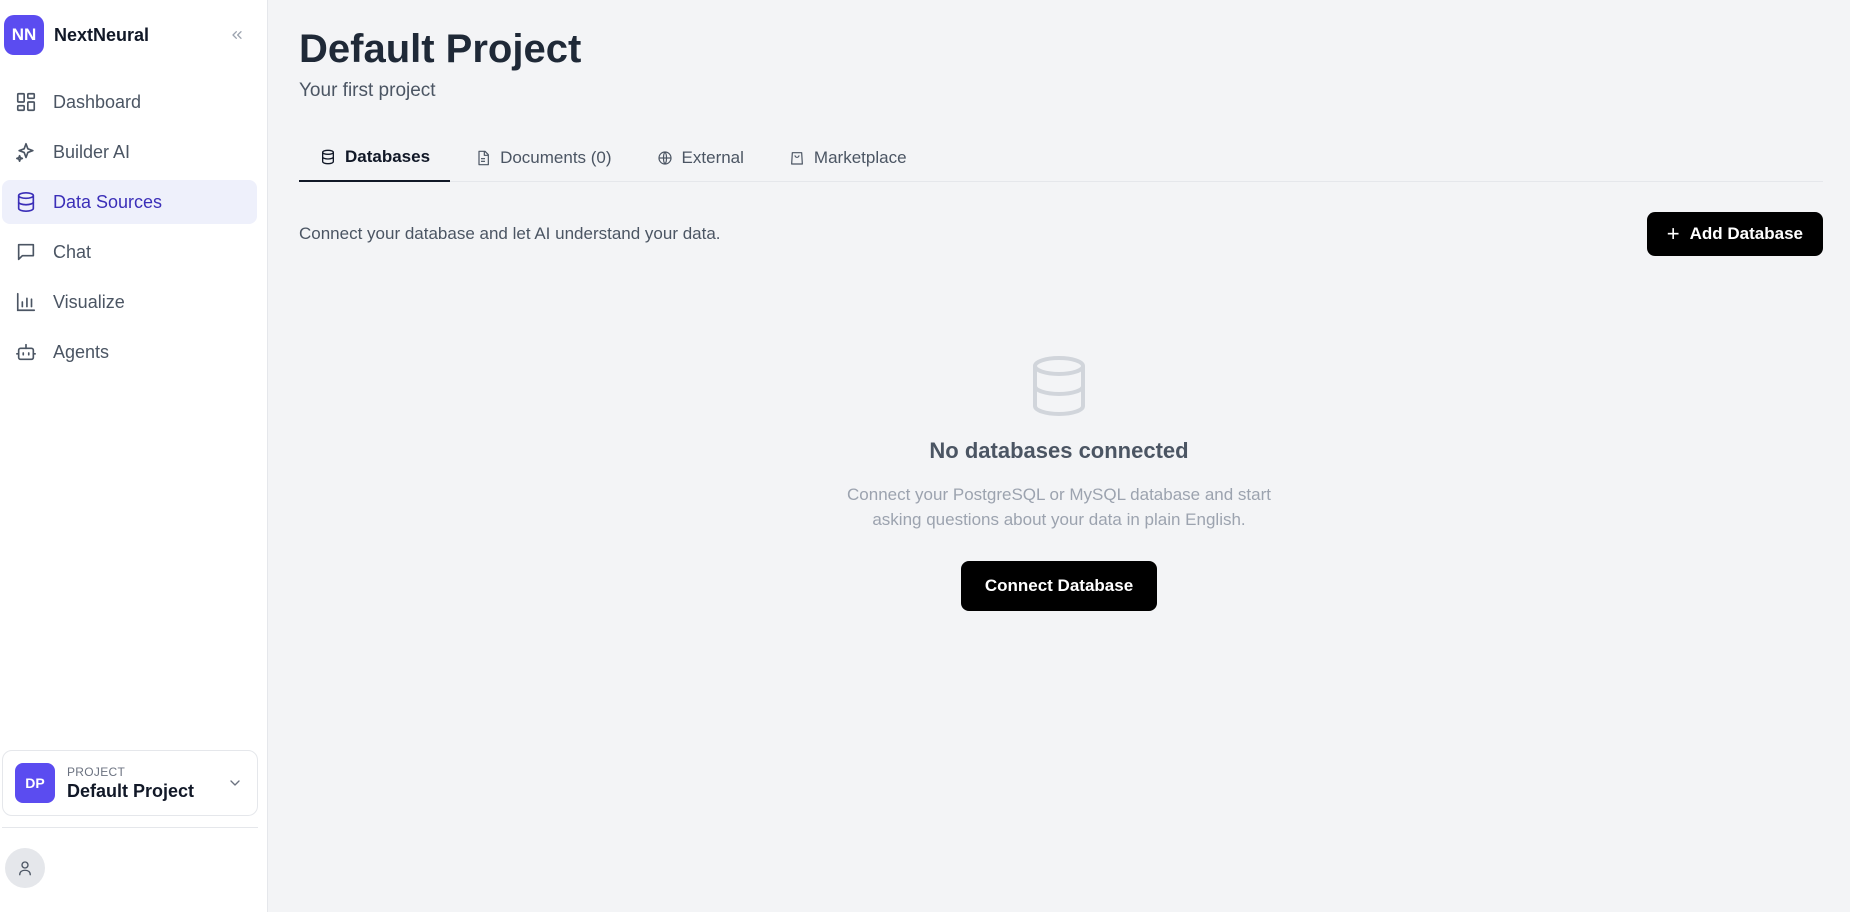 Image resolution: width=1850 pixels, height=912 pixels. I want to click on project-text: PROJECT Default Project, so click(146, 783).